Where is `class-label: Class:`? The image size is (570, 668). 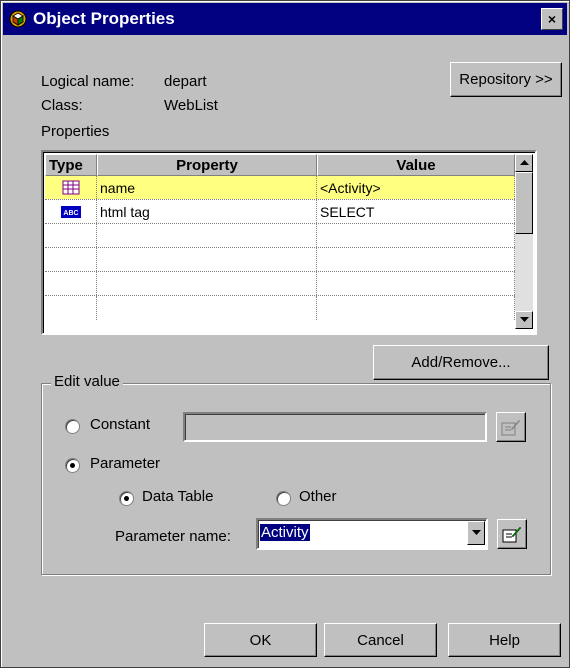 class-label: Class: is located at coordinates (62, 105).